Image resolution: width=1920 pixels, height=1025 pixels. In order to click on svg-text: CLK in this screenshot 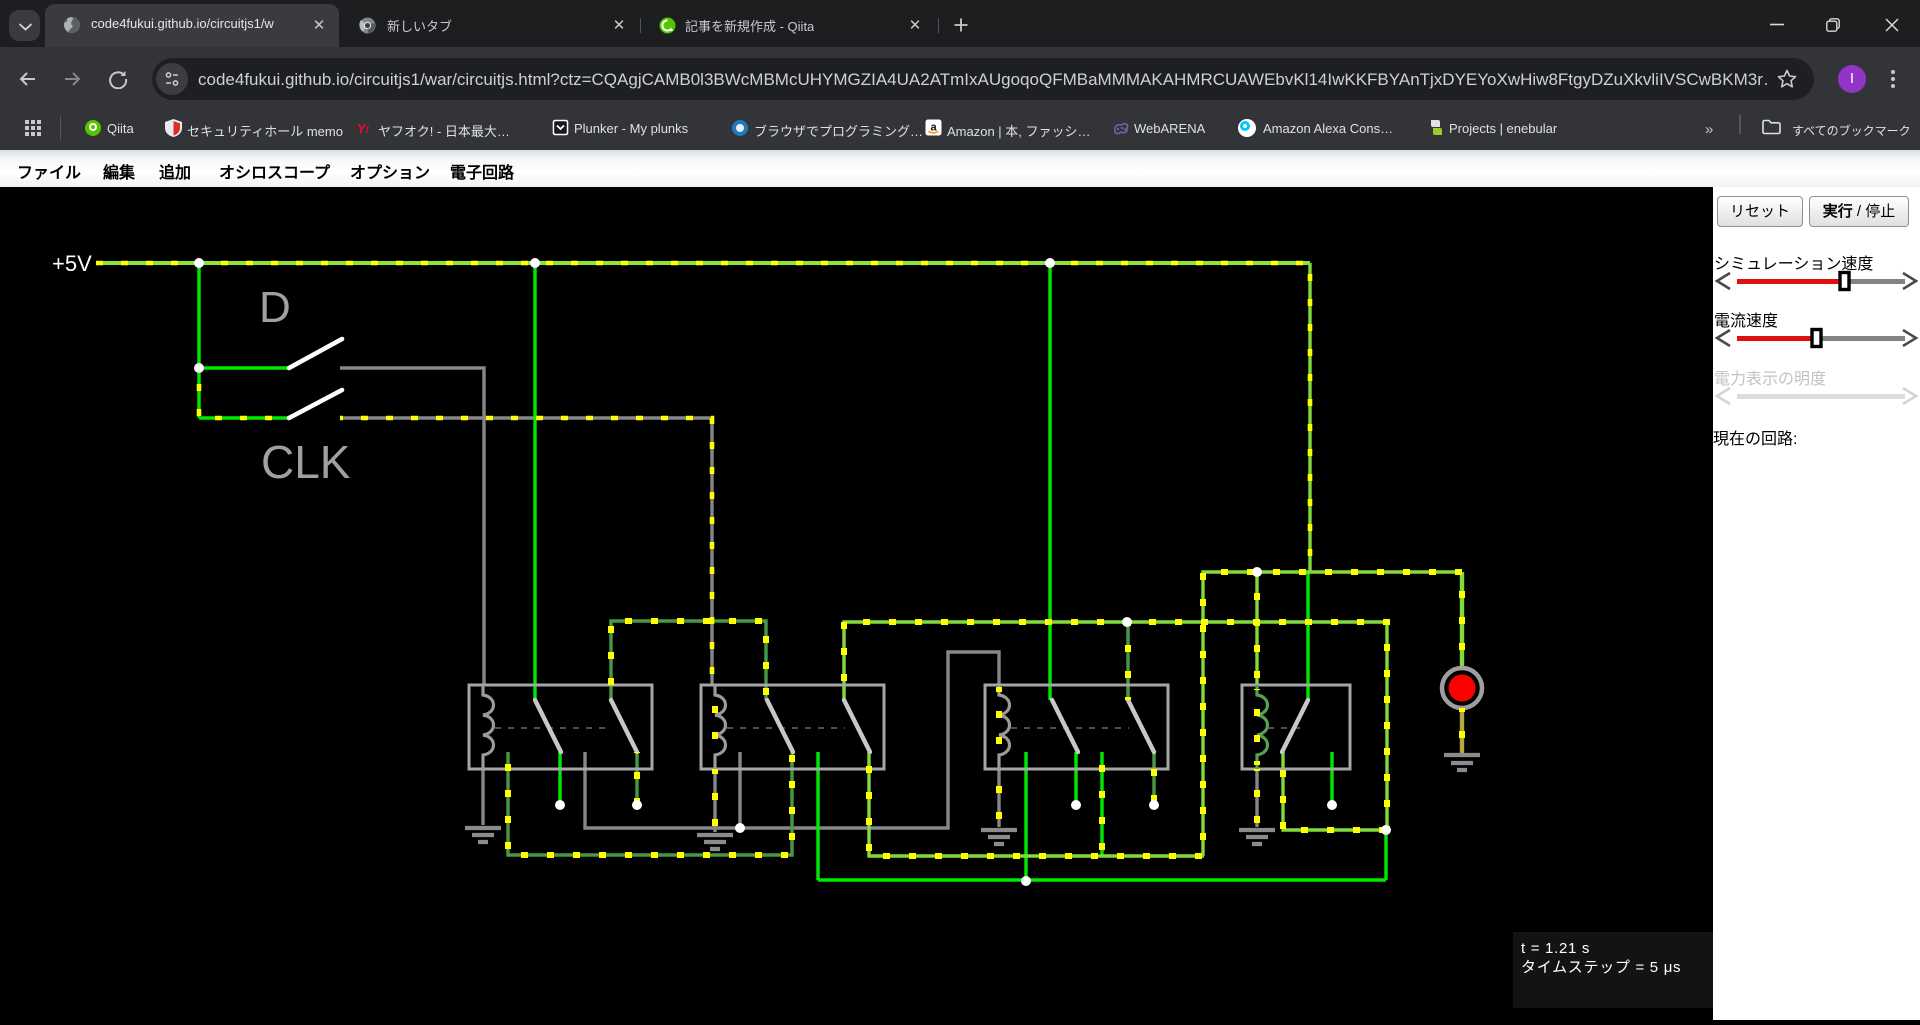, I will do `click(306, 462)`.